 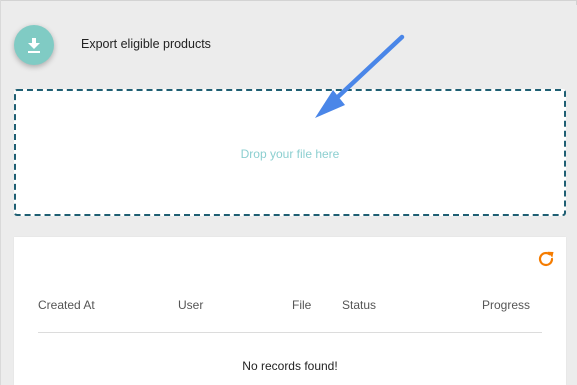 I want to click on refresh-button, so click(x=546, y=259).